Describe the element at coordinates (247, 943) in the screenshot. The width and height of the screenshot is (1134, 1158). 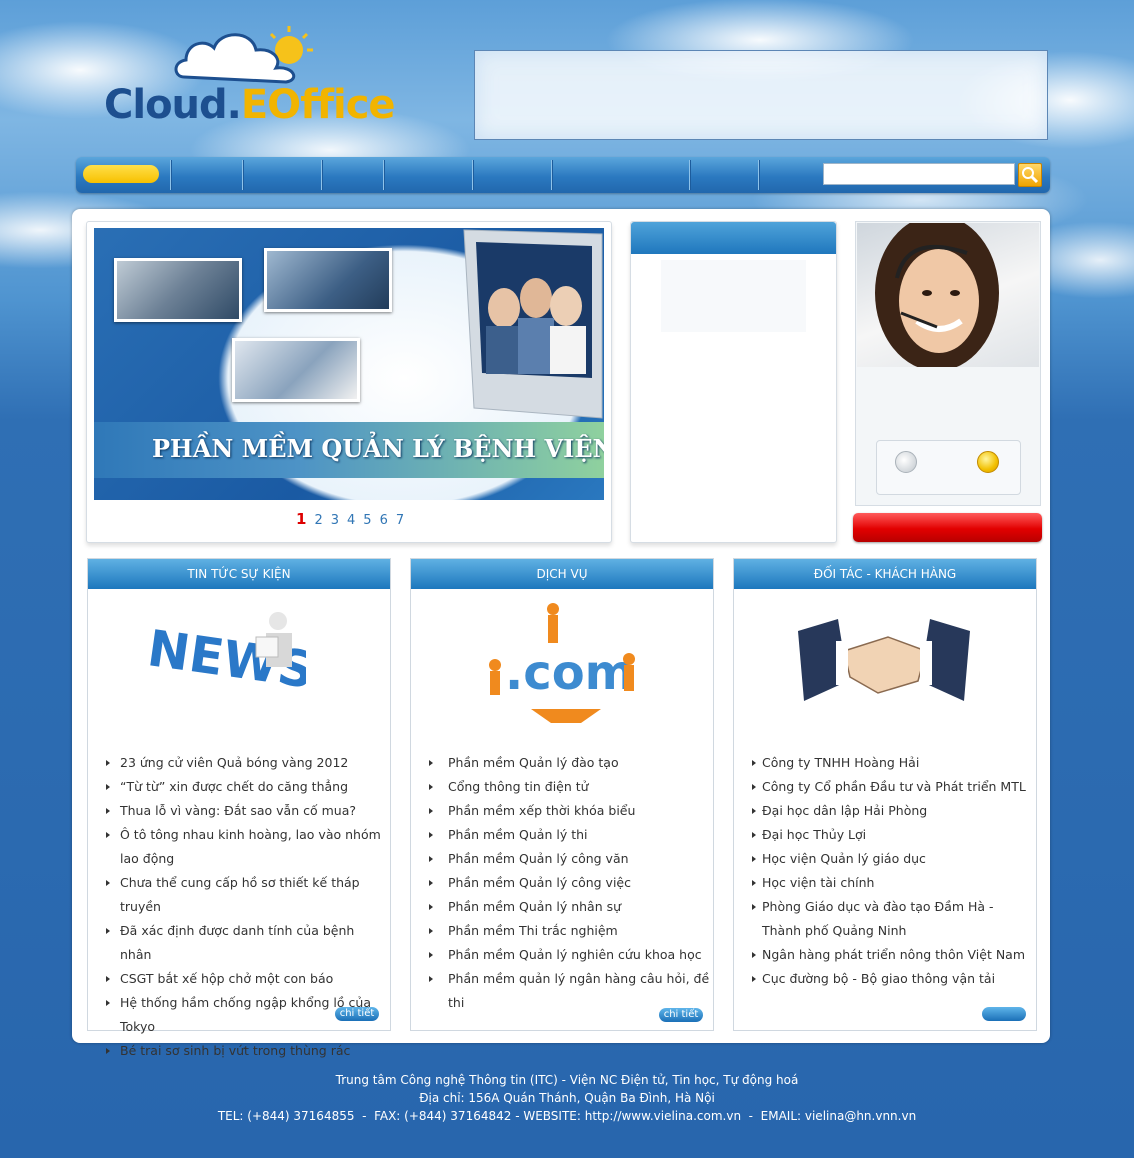
I see `news-item: Đã xác định được danh tính của bệnh nhân` at that location.